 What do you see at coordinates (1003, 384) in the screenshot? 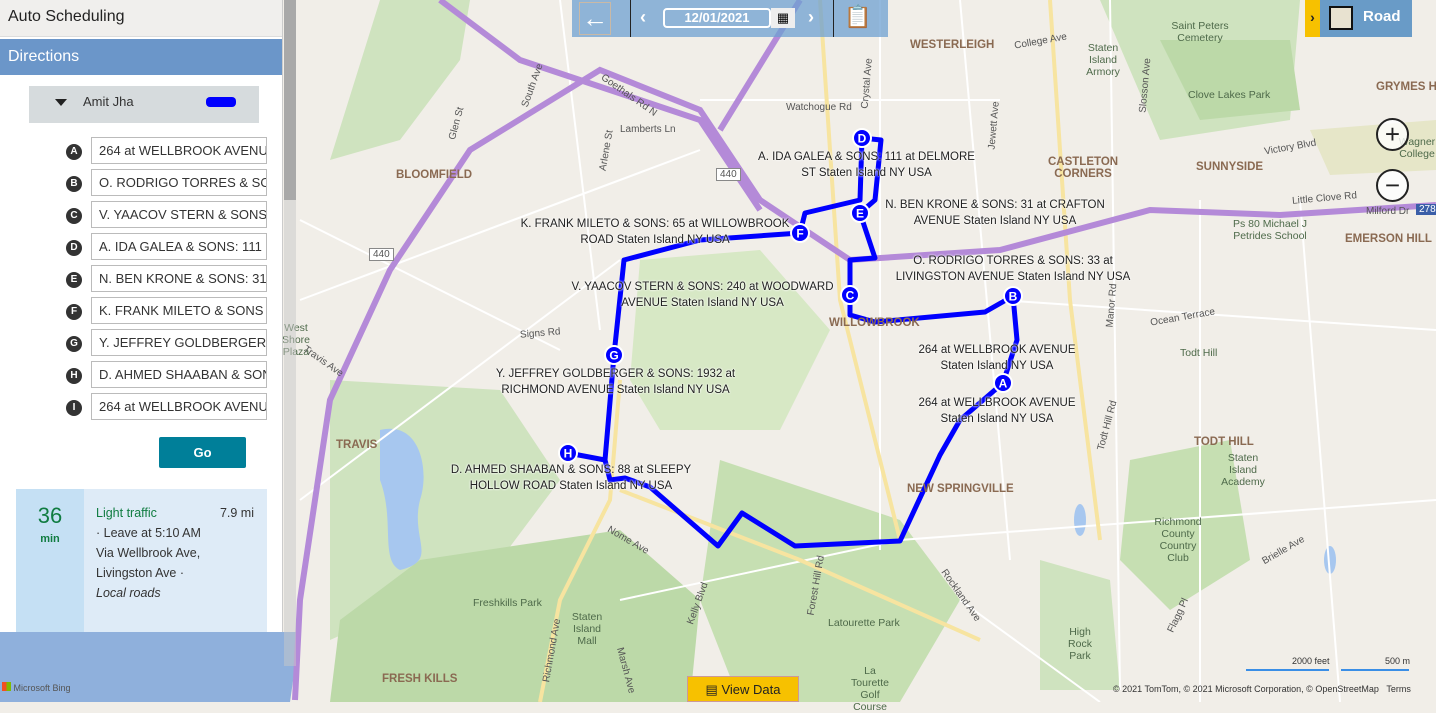
I see `svg-text: A` at bounding box center [1003, 384].